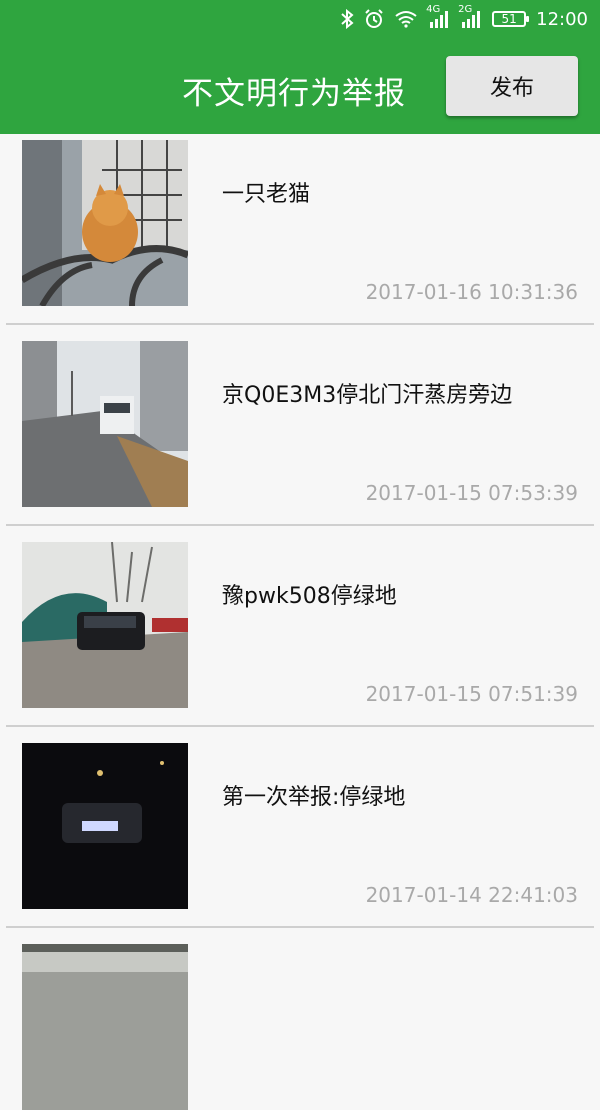 The height and width of the screenshot is (1110, 600). I want to click on report-timestamp: 2017-01-16 10:31:36, so click(471, 292).